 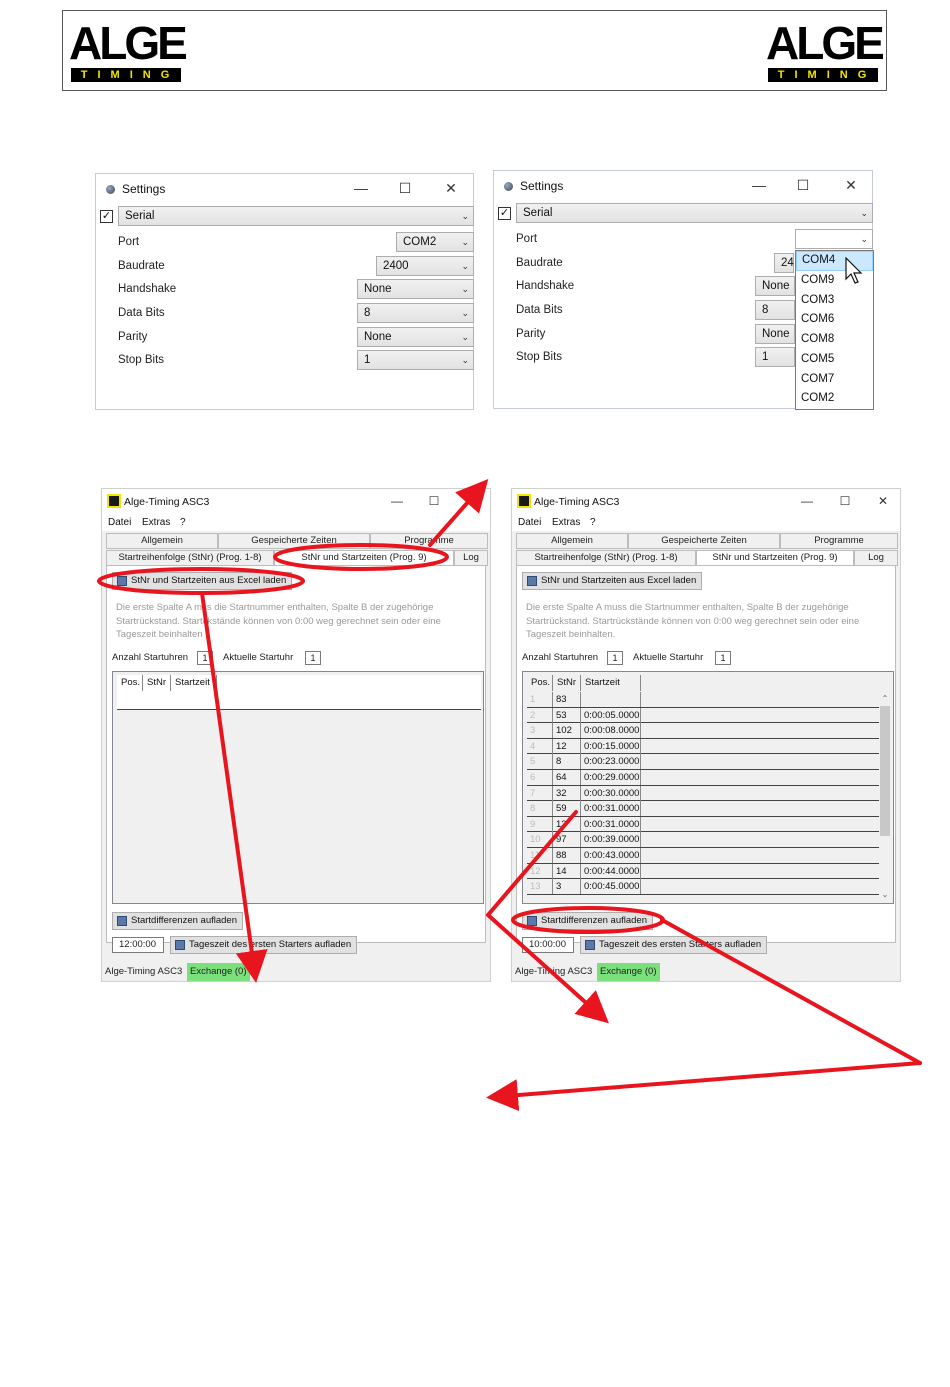 I want to click on table-row: 2 53 0:00:05.0000, so click(x=703, y=715).